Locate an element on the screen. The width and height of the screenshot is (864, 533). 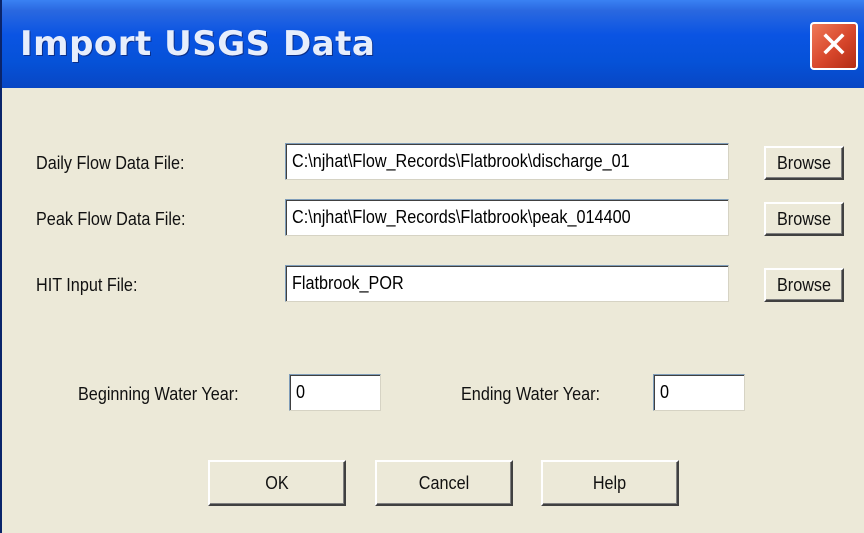
ok-button: OK is located at coordinates (277, 483).